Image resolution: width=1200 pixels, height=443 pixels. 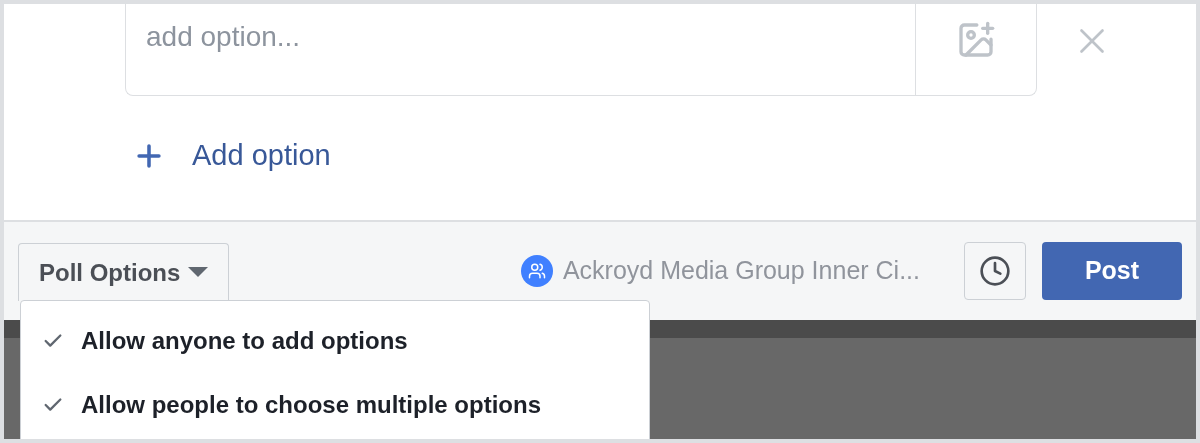 I want to click on poll-options-button: Poll Options, so click(x=124, y=272).